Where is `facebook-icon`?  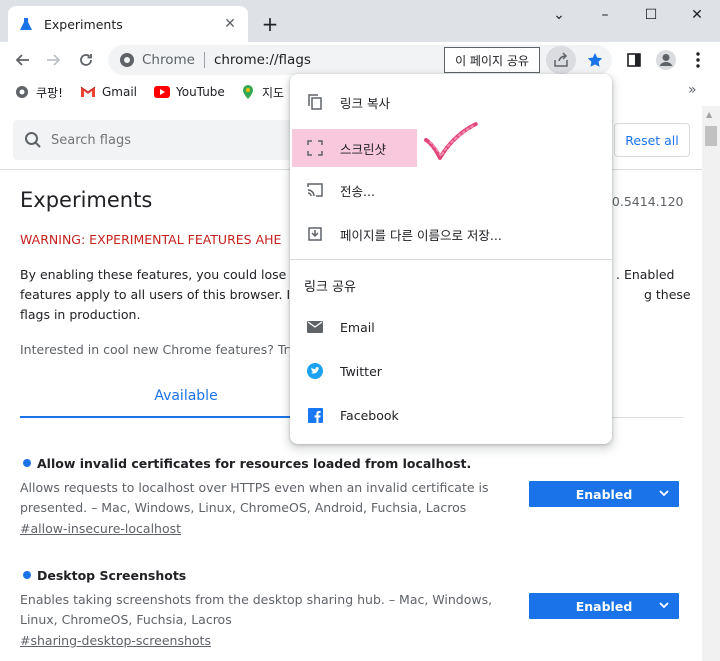 facebook-icon is located at coordinates (315, 415).